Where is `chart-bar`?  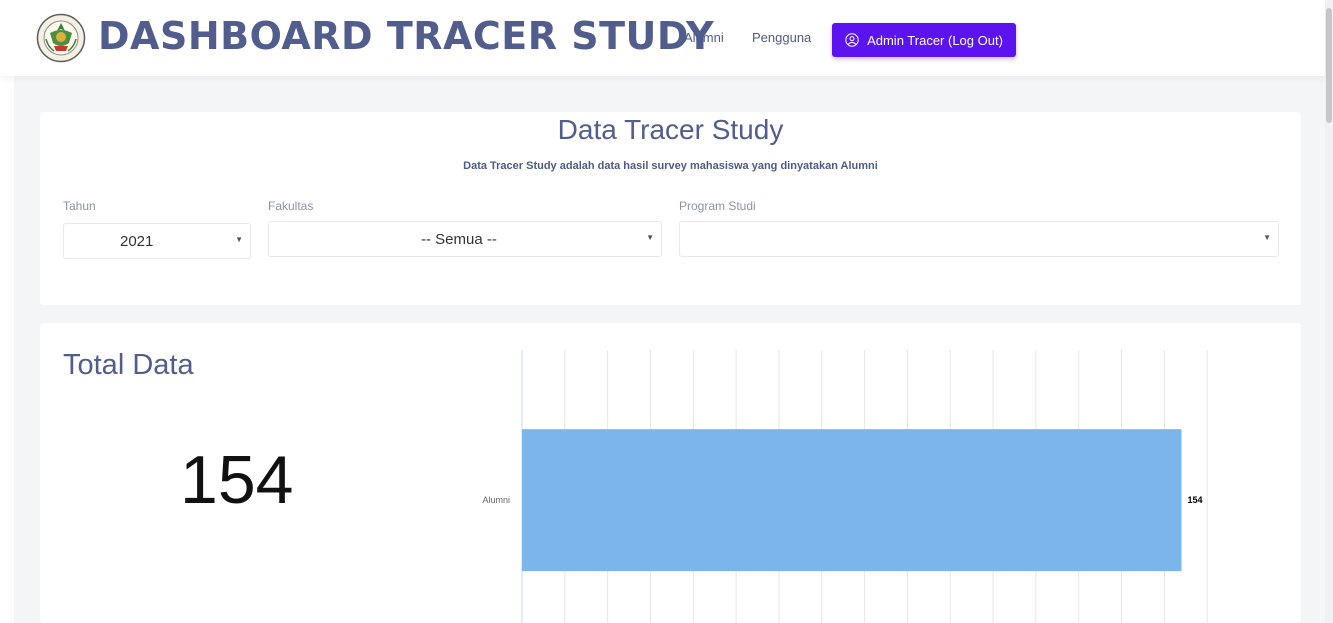
chart-bar is located at coordinates (852, 500).